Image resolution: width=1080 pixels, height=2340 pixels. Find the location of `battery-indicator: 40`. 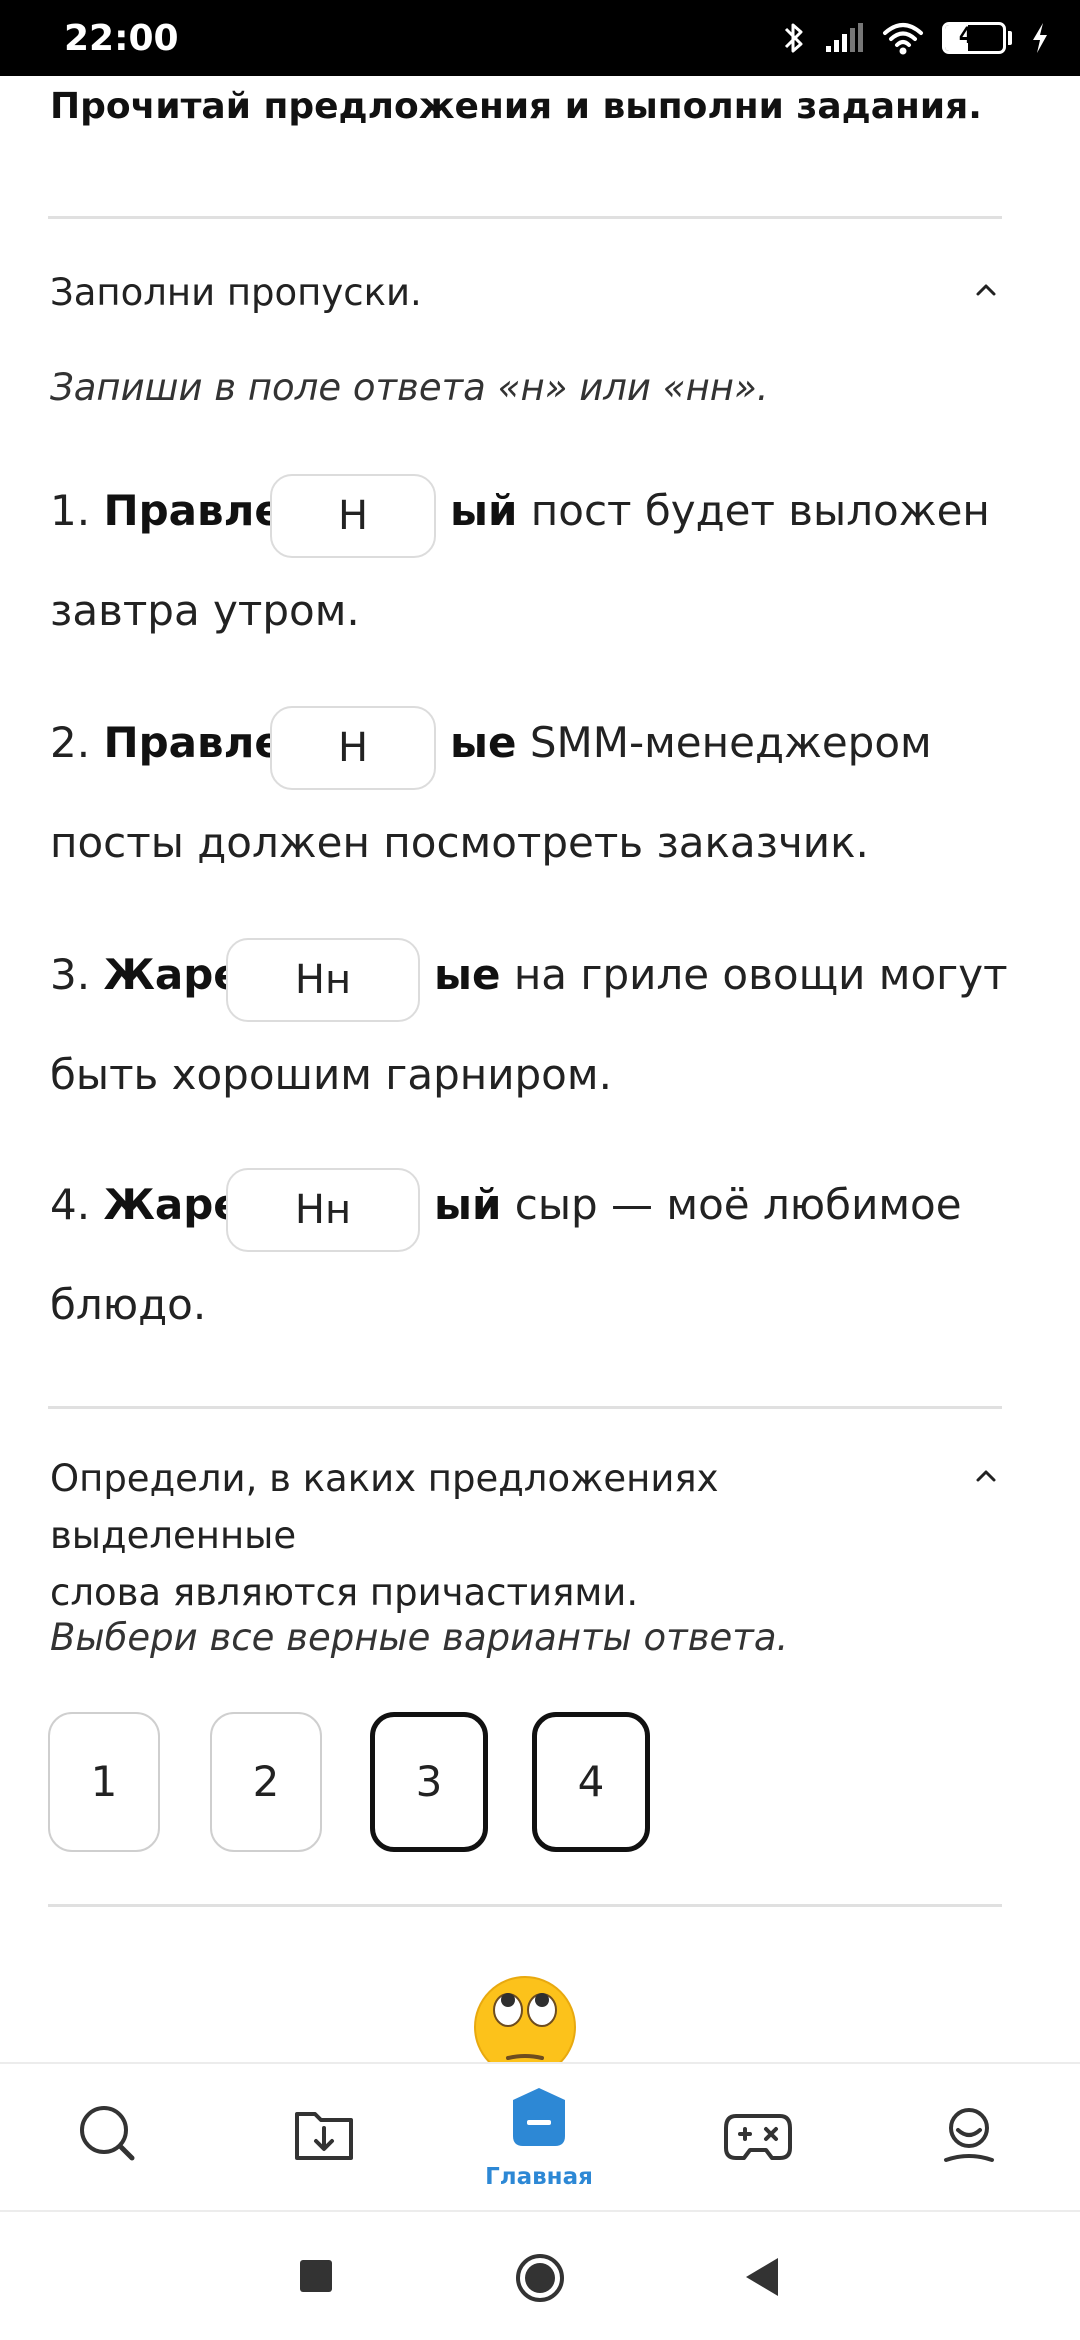

battery-indicator: 40 is located at coordinates (977, 38).